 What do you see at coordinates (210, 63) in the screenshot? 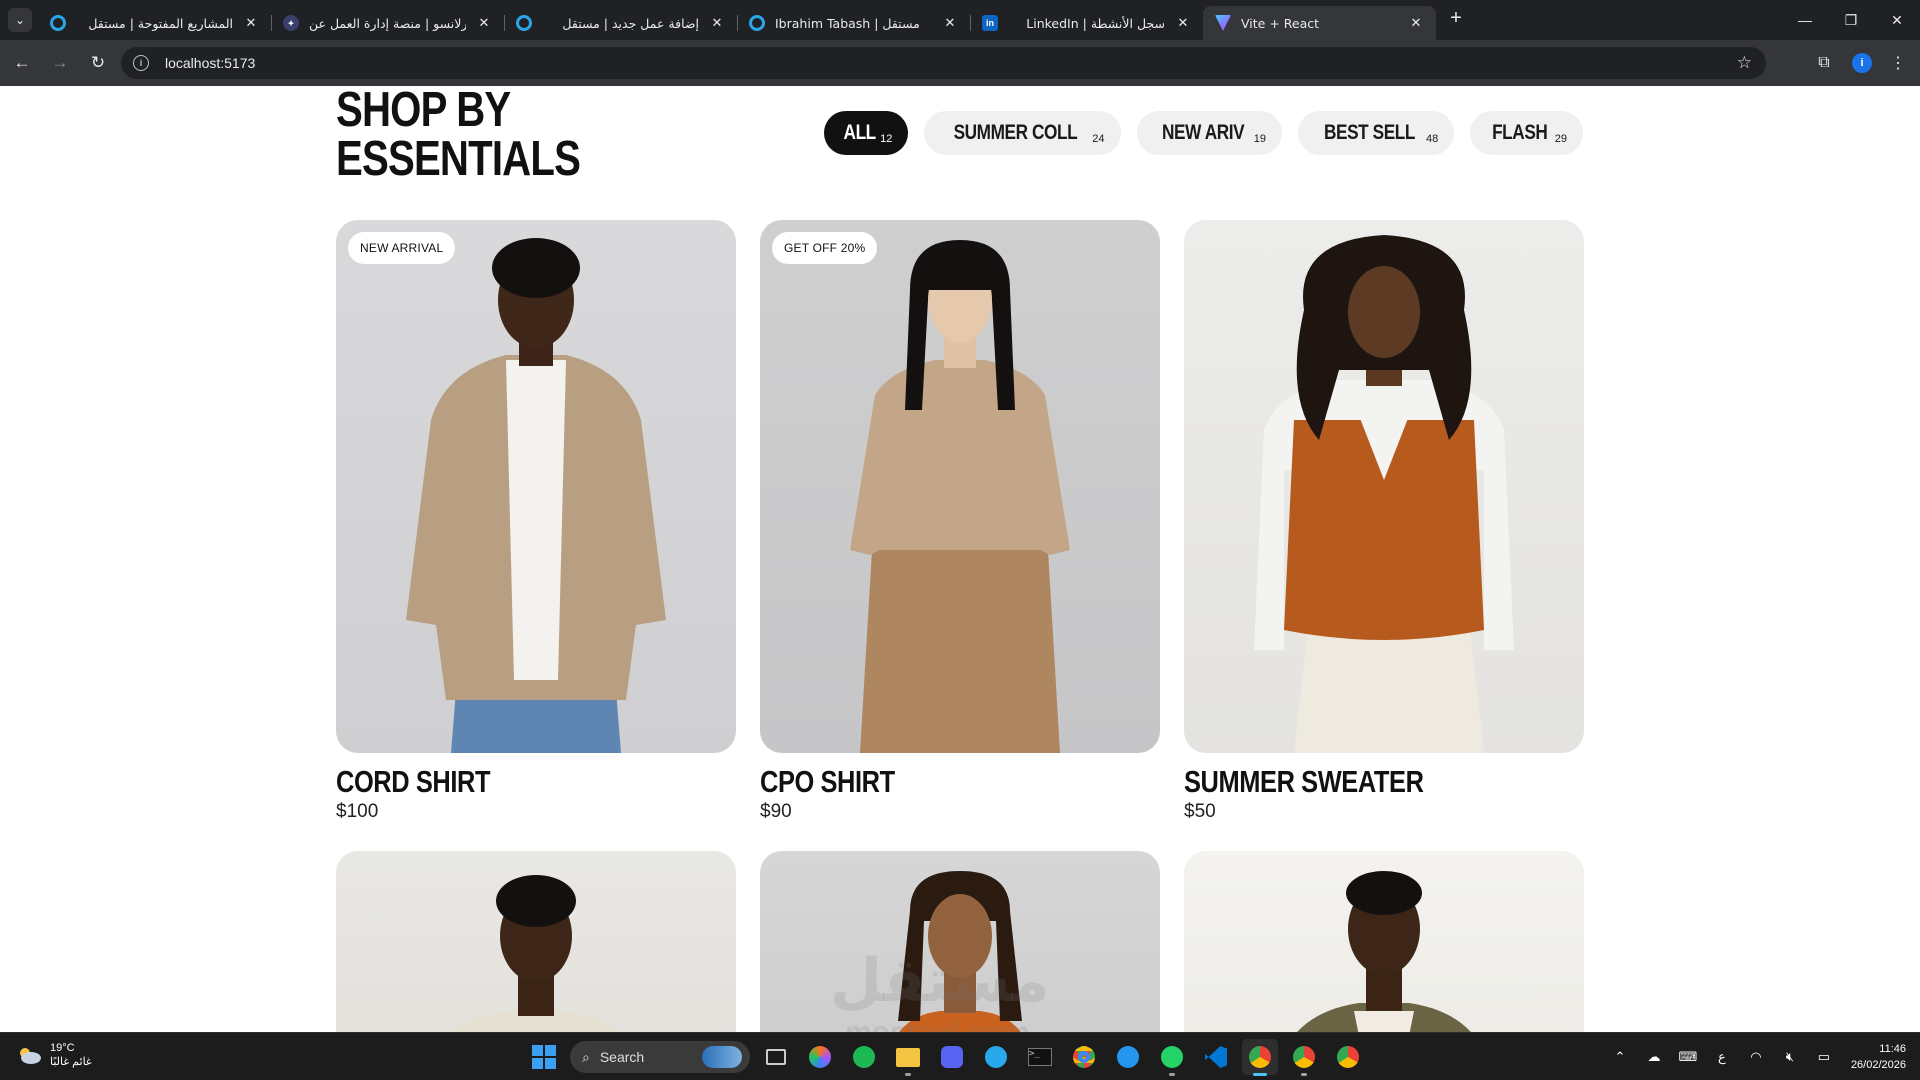
I see `url-text: localhost:5173` at bounding box center [210, 63].